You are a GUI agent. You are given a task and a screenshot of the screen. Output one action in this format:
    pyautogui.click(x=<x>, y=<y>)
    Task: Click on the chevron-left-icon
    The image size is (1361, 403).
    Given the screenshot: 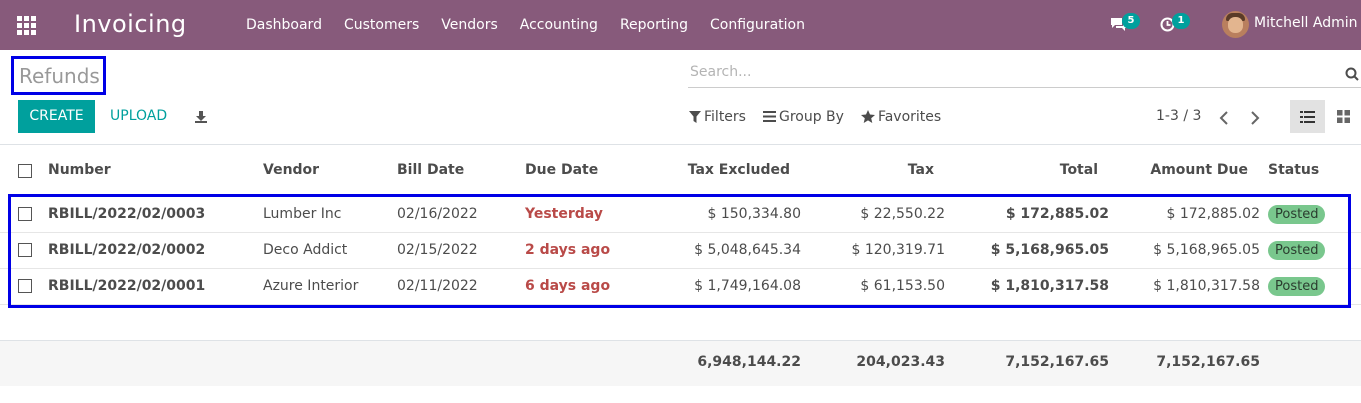 What is the action you would take?
    pyautogui.click(x=1224, y=119)
    